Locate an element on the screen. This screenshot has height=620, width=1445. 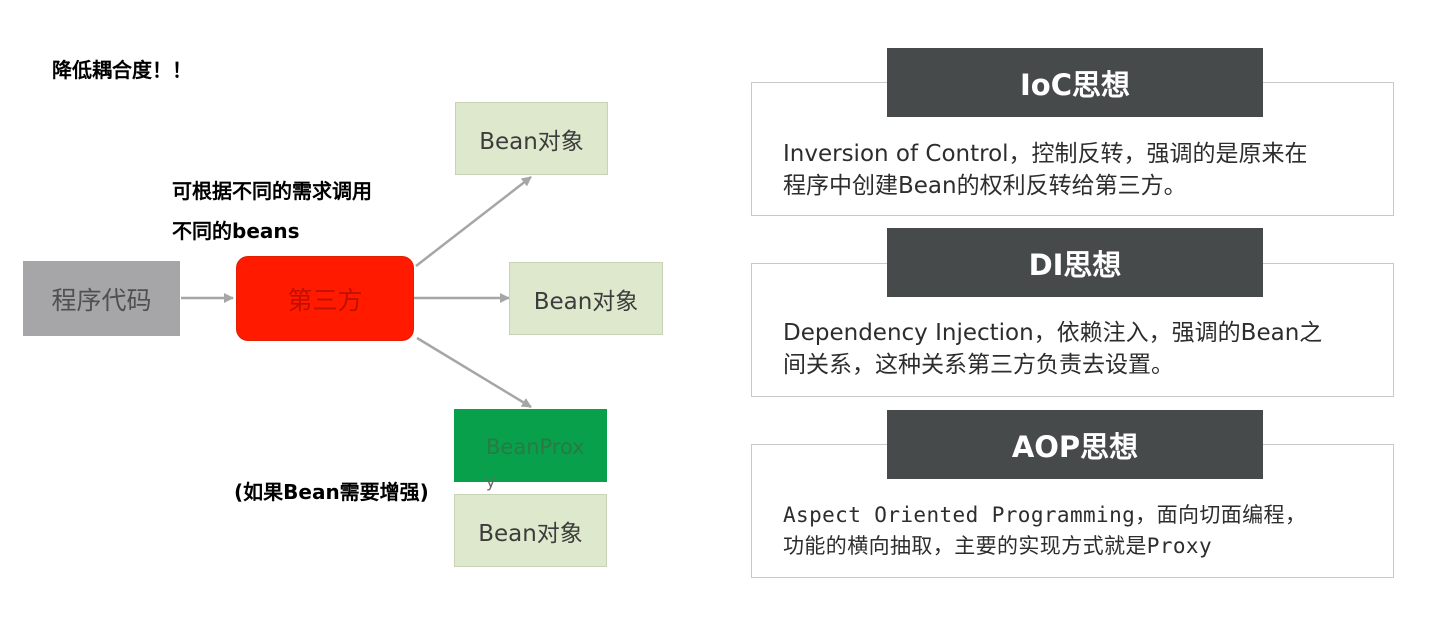
ioc-description-line-1: Inversion of Control，控制反转，强调的是原来在 is located at coordinates (1045, 154).